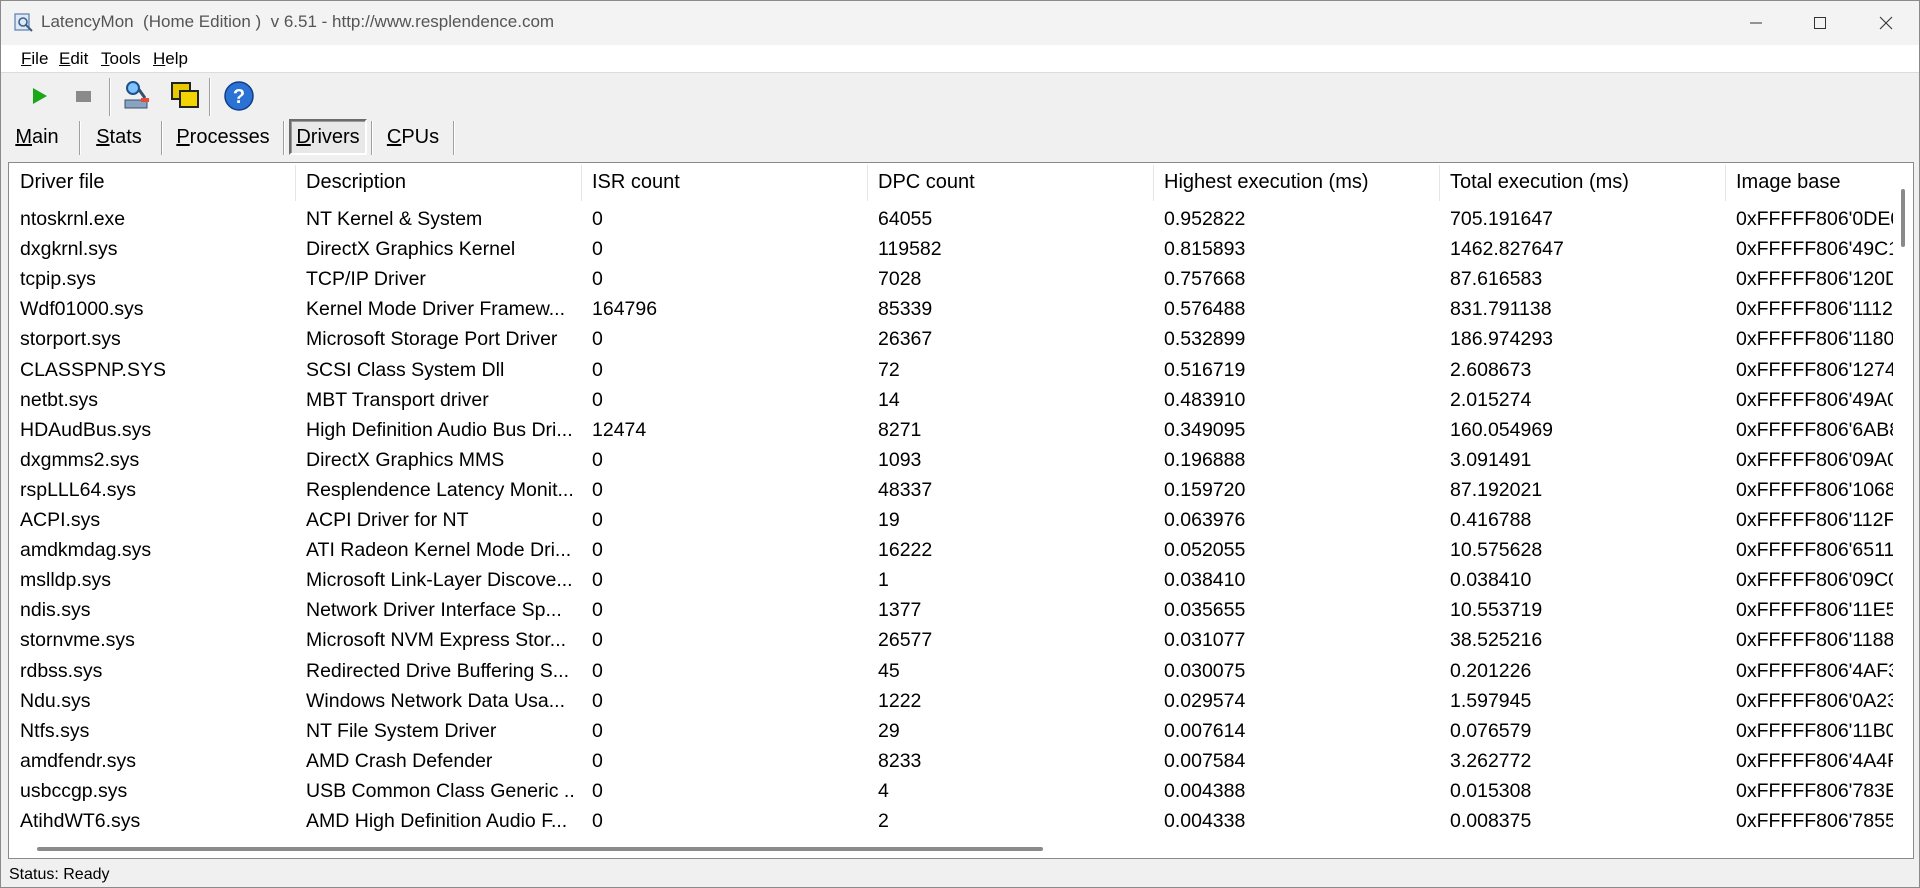 Image resolution: width=1920 pixels, height=888 pixels. I want to click on stop-monitoring-button, so click(83, 96).